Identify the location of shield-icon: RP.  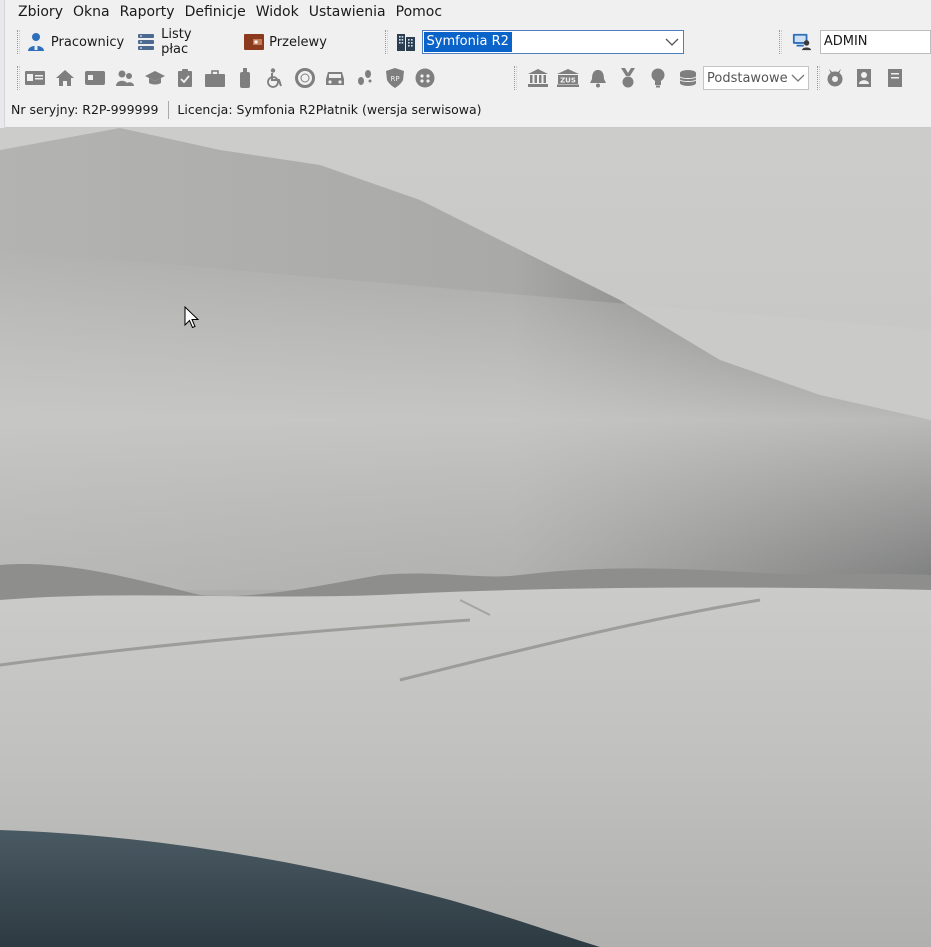
(395, 78).